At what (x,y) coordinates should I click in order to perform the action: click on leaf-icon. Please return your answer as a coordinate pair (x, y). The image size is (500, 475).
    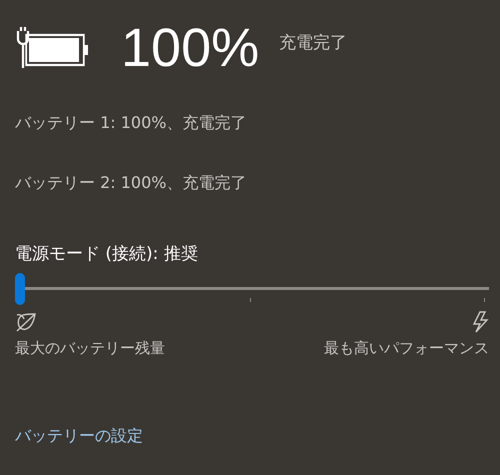
    Looking at the image, I should click on (26, 322).